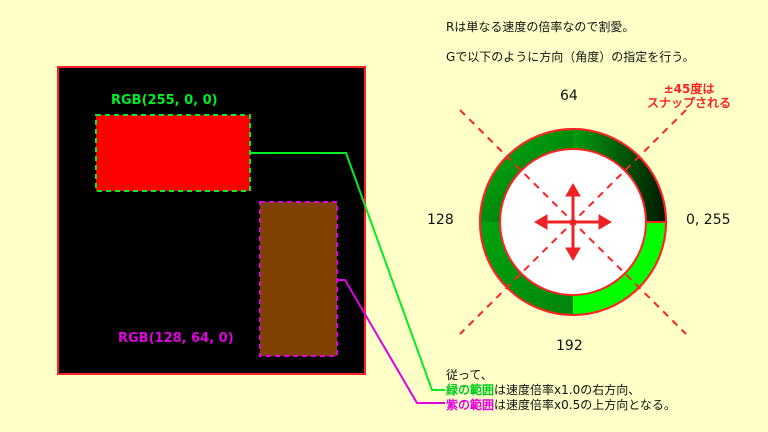 Image resolution: width=768 pixels, height=432 pixels. What do you see at coordinates (540, 27) in the screenshot?
I see `note-r-skip: Rは単なる速度の倍率なので割愛。` at bounding box center [540, 27].